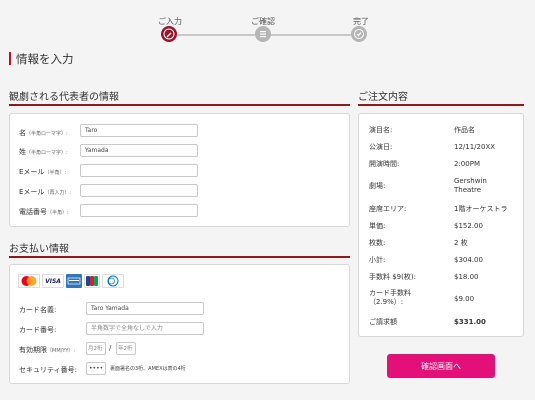 This screenshot has height=400, width=535. Describe the element at coordinates (359, 34) in the screenshot. I see `step-complete-check-icon` at that location.